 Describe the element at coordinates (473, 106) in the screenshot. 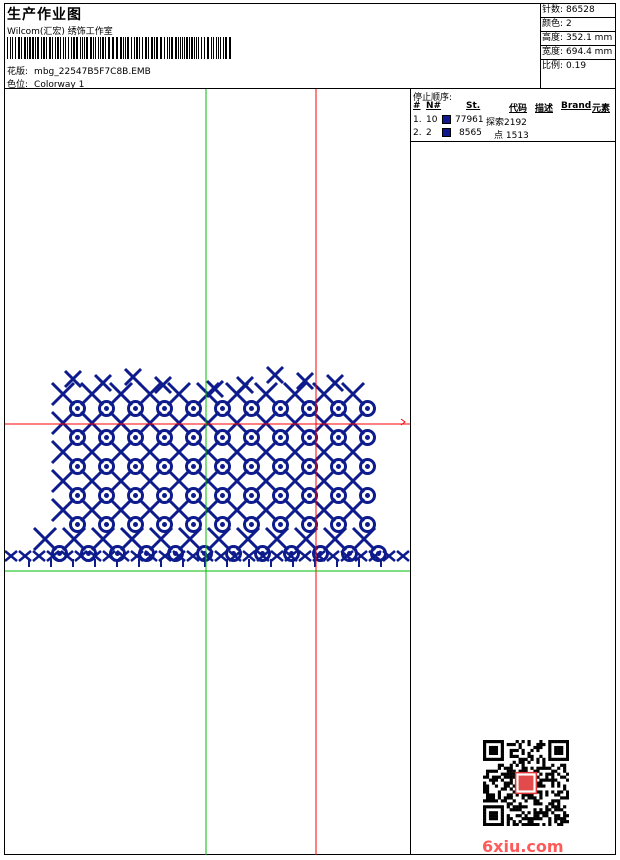

I see `col-header-stitches: St.` at that location.